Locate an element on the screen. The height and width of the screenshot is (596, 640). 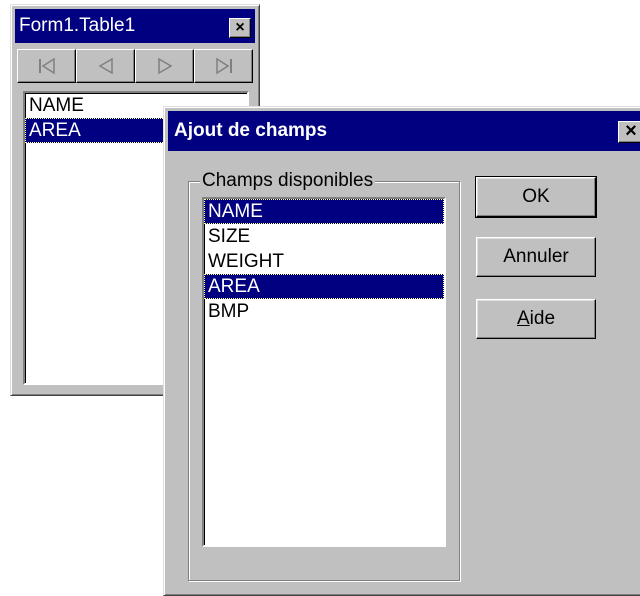
dialog-close-icon: × is located at coordinates (629, 132).